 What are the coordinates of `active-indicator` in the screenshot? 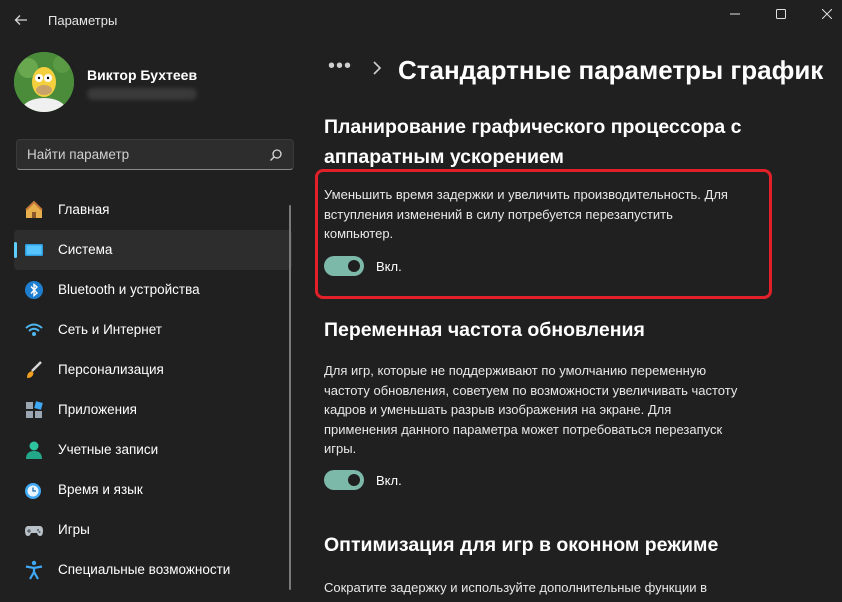 It's located at (15, 250).